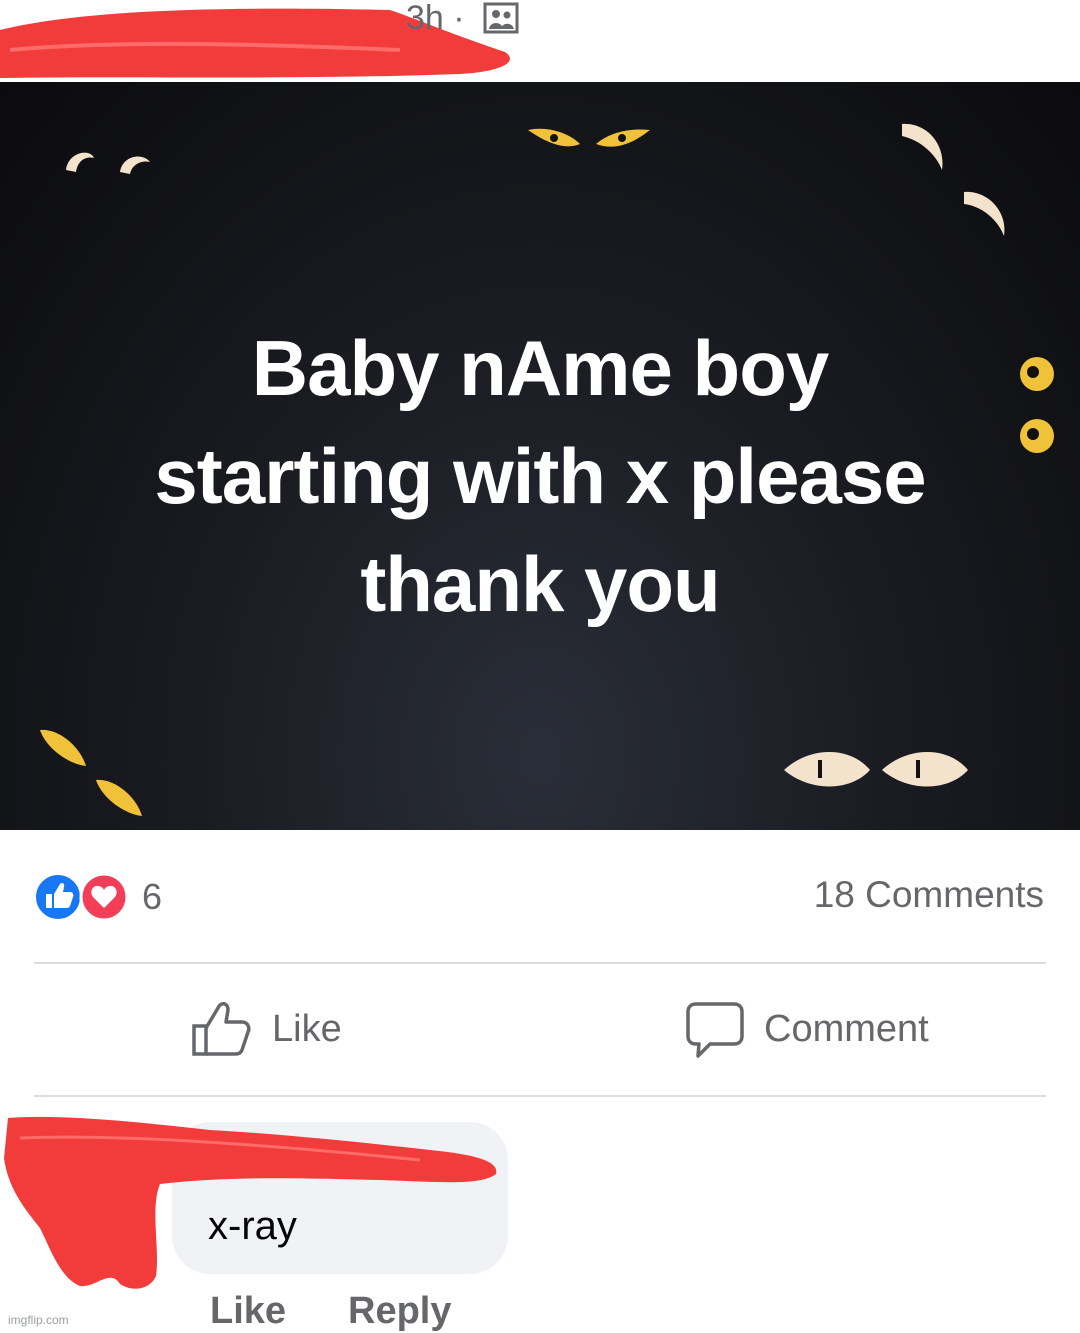  What do you see at coordinates (929, 895) in the screenshot?
I see `comments-count-link: 18 Comments` at bounding box center [929, 895].